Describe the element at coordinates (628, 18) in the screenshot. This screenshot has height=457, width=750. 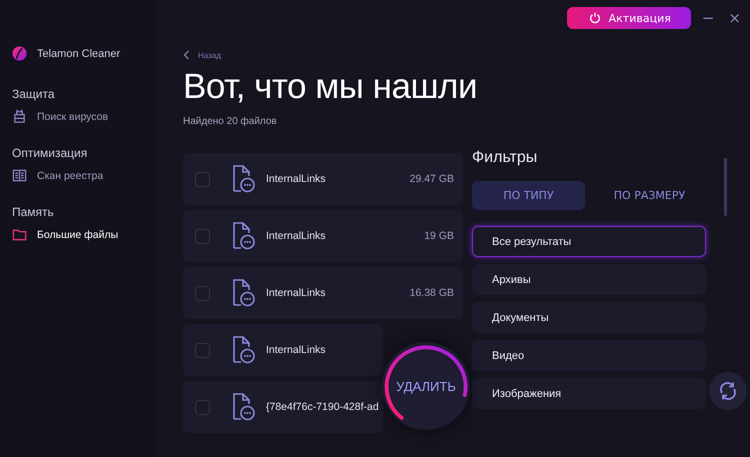
I see `activation-button: Активация` at that location.